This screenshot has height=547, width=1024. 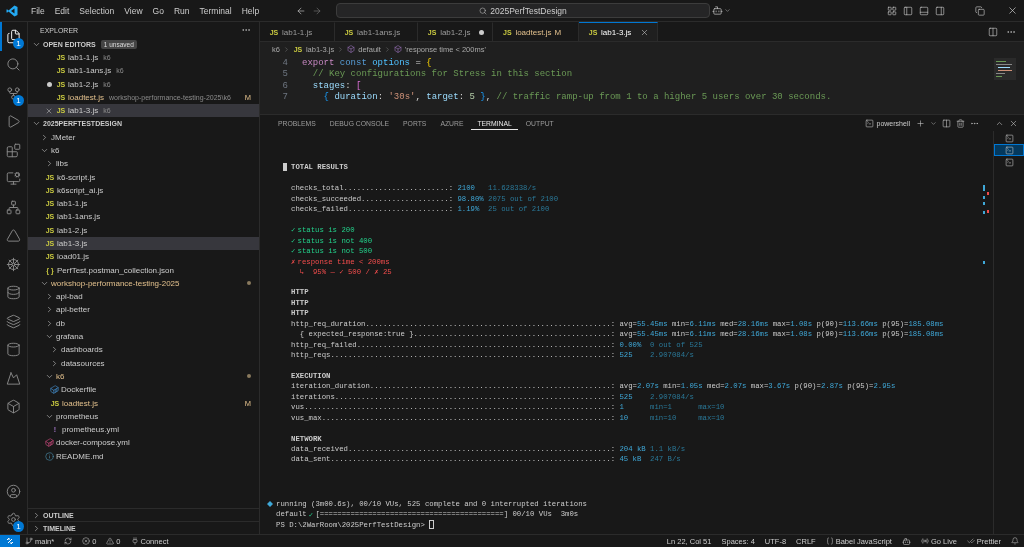 What do you see at coordinates (63, 137) in the screenshot?
I see `folder-name: JMeter` at bounding box center [63, 137].